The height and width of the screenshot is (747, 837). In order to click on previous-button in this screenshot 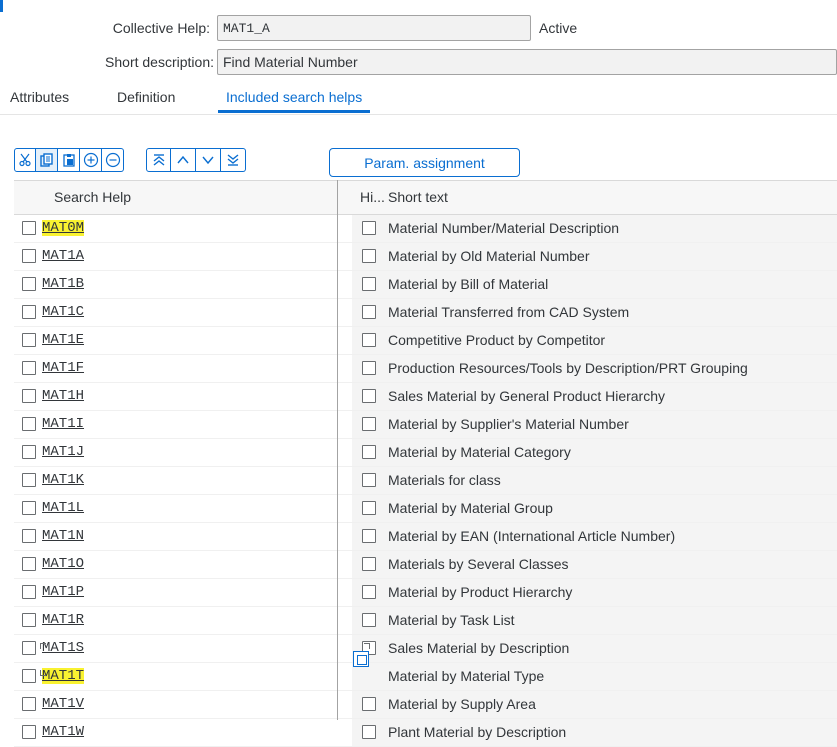, I will do `click(183, 160)`.